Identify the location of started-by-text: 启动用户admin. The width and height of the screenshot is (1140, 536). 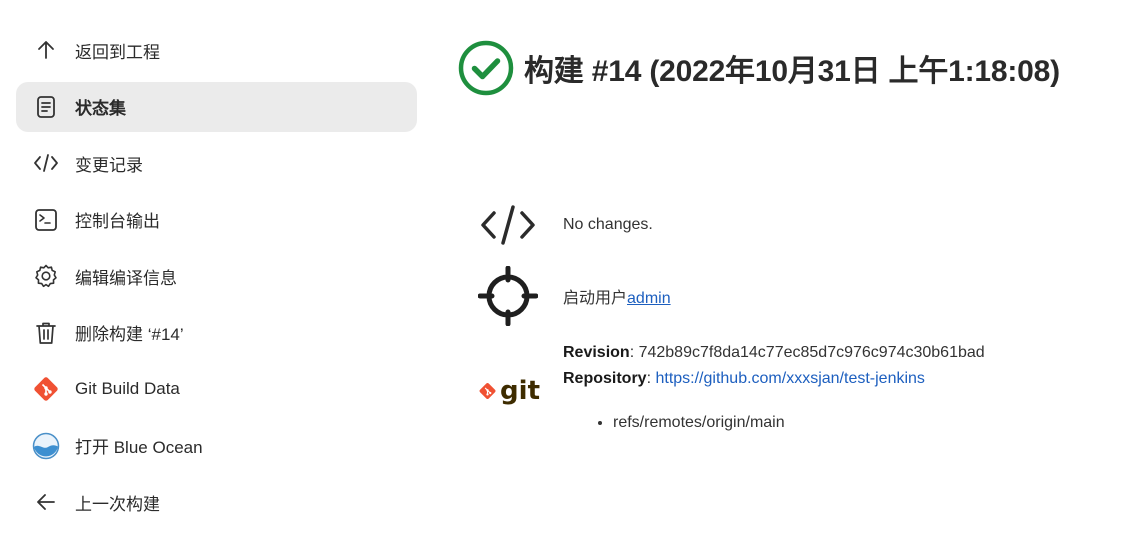
(617, 296).